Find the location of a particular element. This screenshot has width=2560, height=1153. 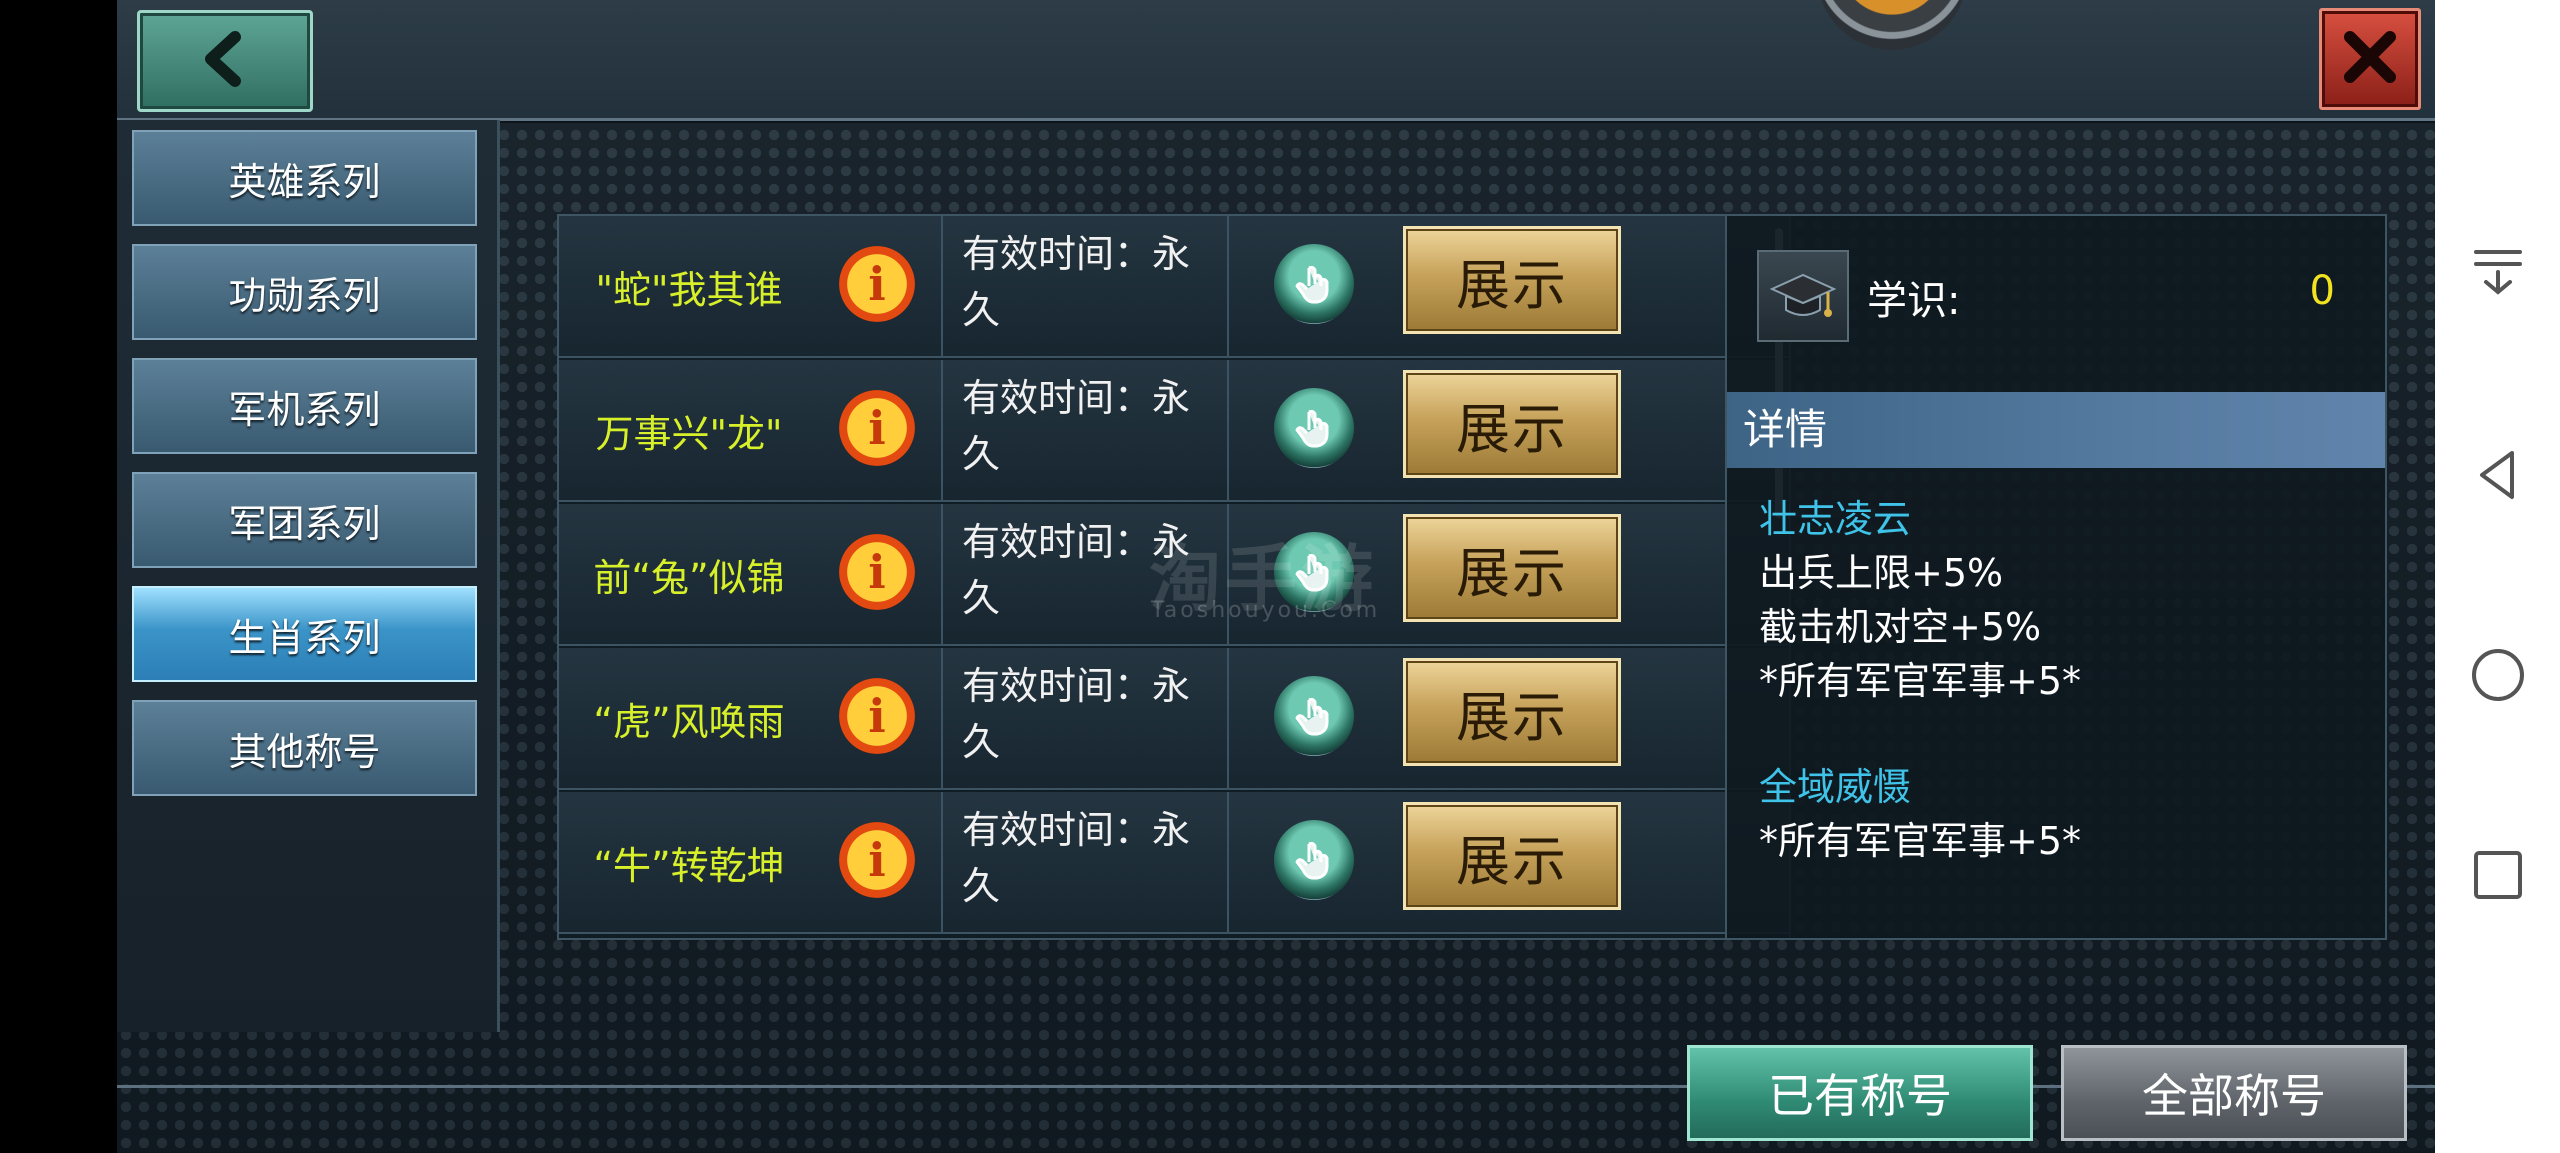

watermark-url: Taoshouyou.Com is located at coordinates (1266, 610).